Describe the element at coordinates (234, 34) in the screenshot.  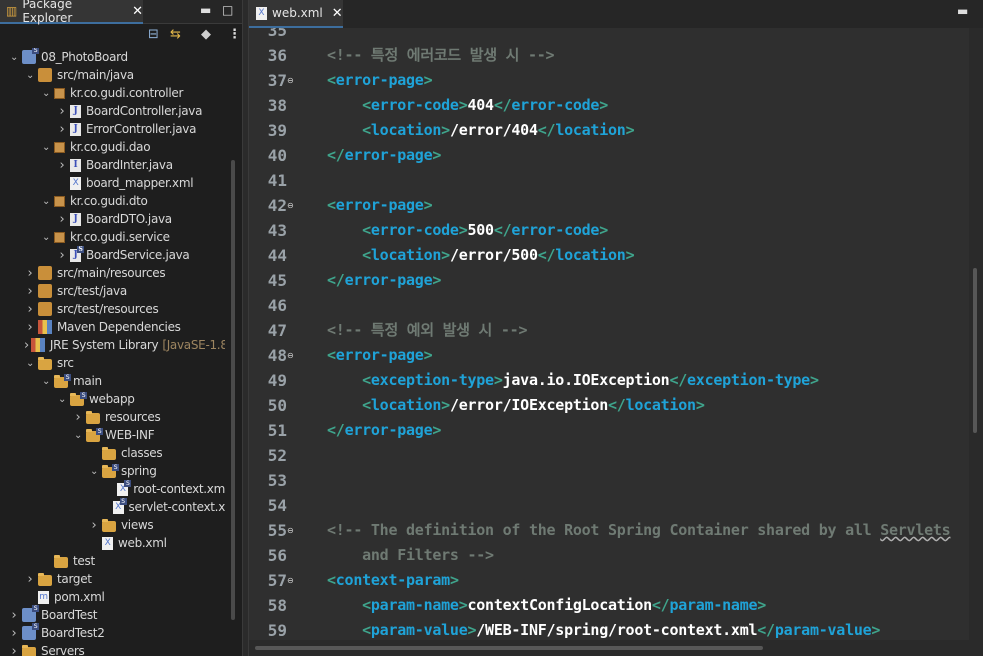
I see `view-menu-icon: ⋮` at that location.